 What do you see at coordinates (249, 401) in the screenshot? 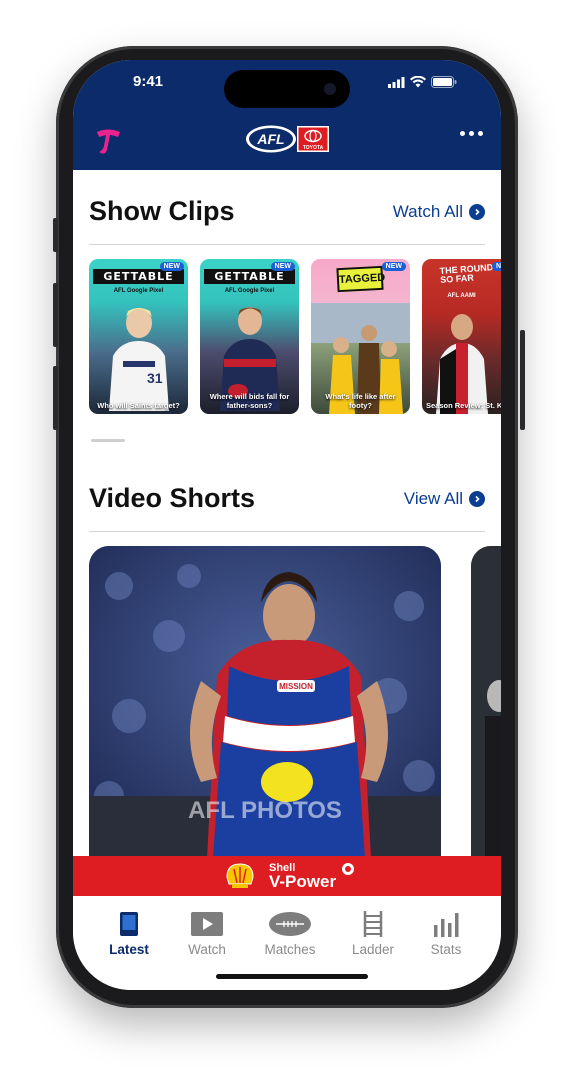
I see `clip-caption: Where will bids fall for father-sons?` at bounding box center [249, 401].